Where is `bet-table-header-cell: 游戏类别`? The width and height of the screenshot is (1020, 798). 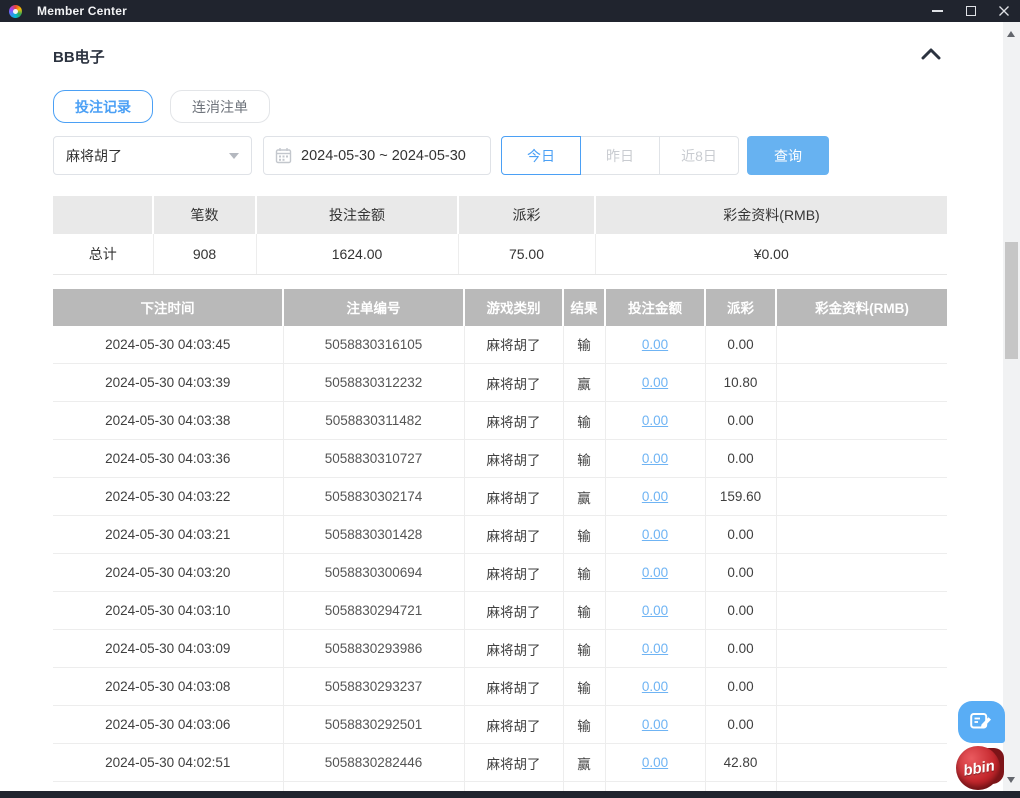
bet-table-header-cell: 游戏类别 is located at coordinates (514, 307).